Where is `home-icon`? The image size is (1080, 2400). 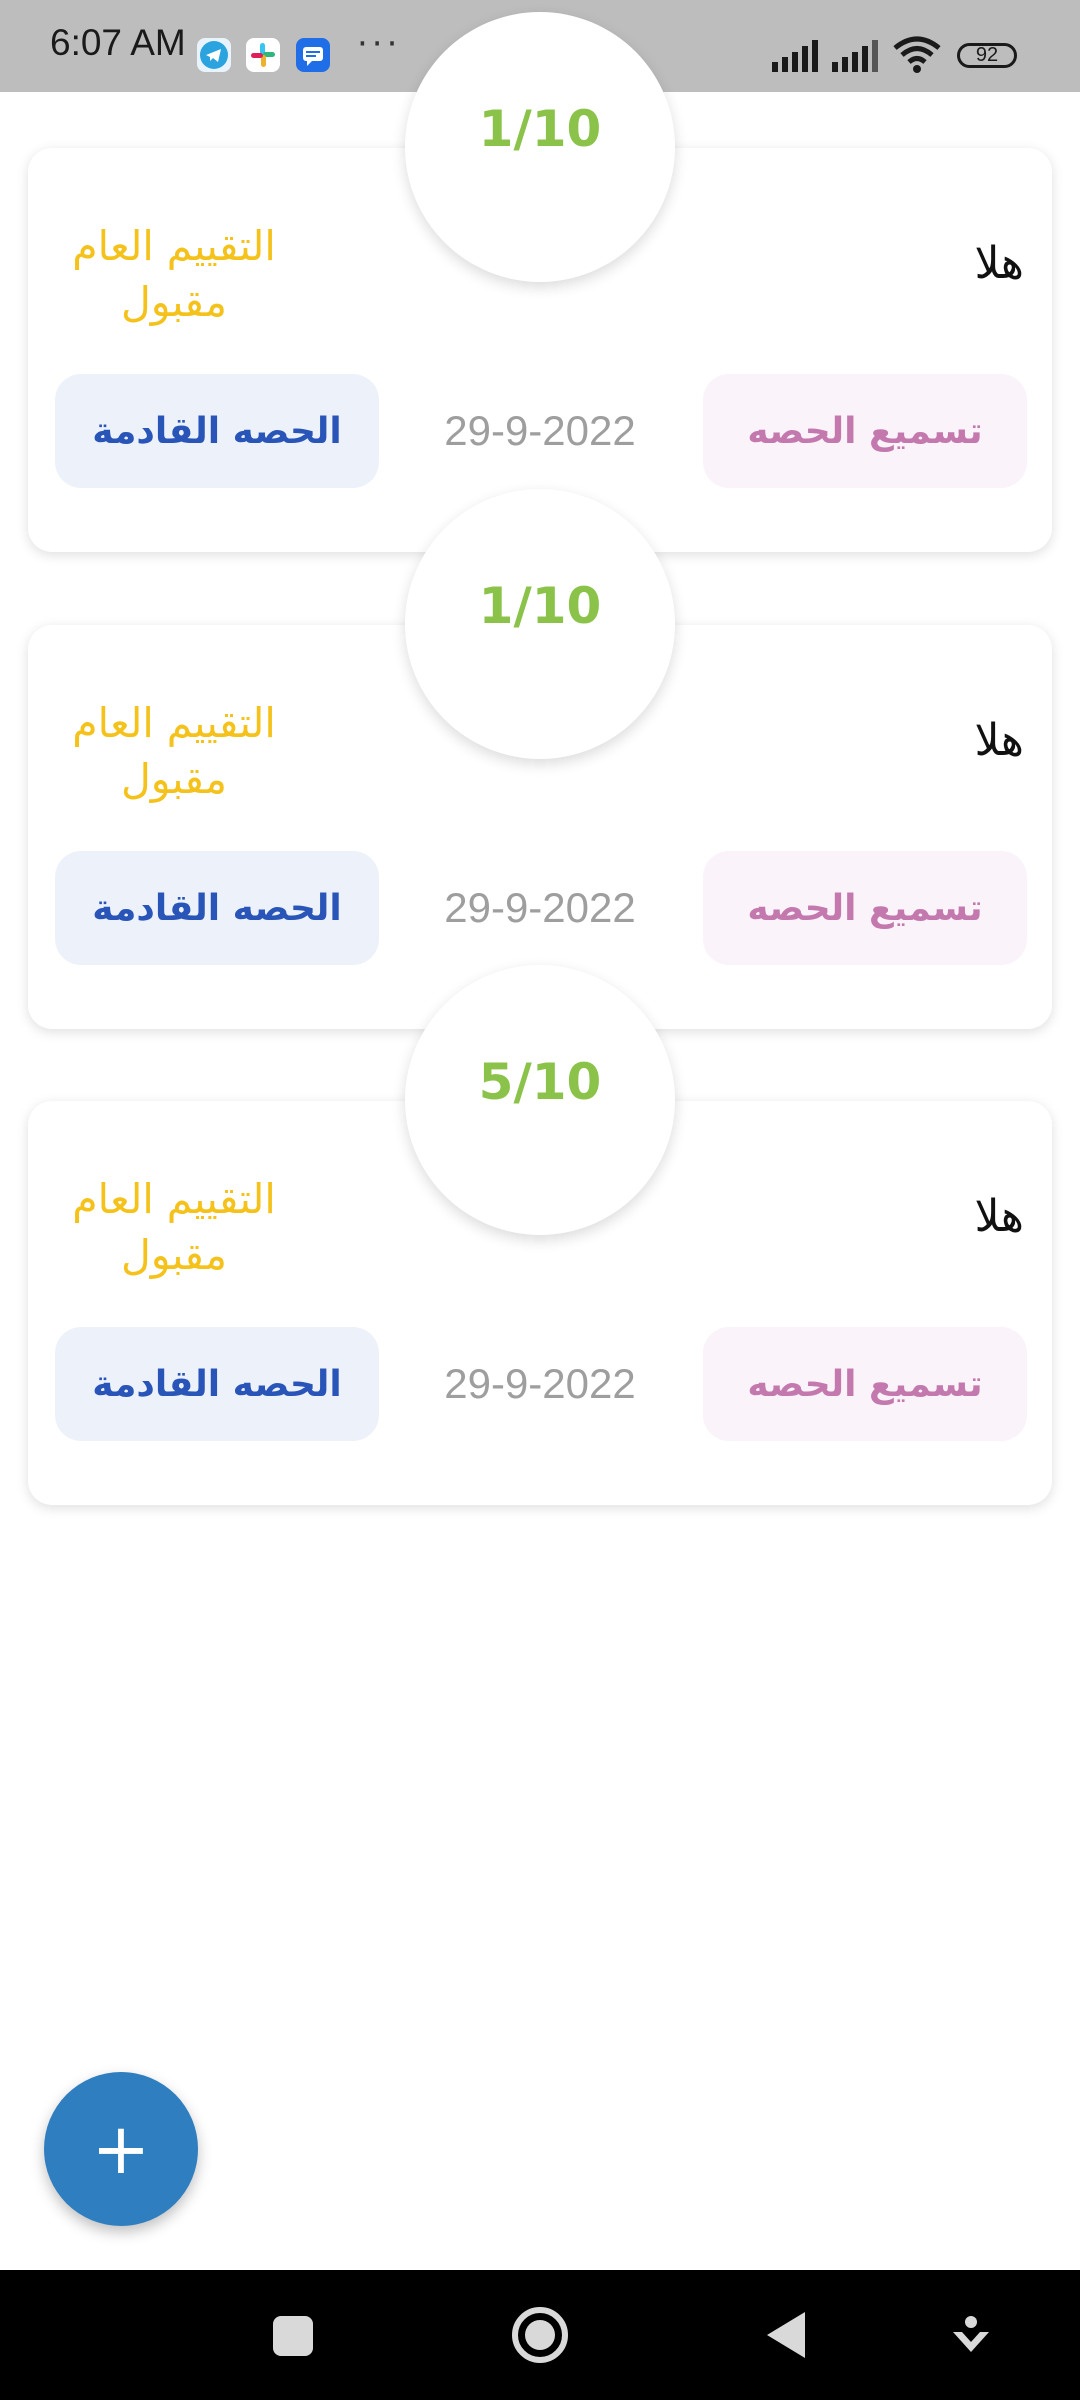 home-icon is located at coordinates (540, 2337).